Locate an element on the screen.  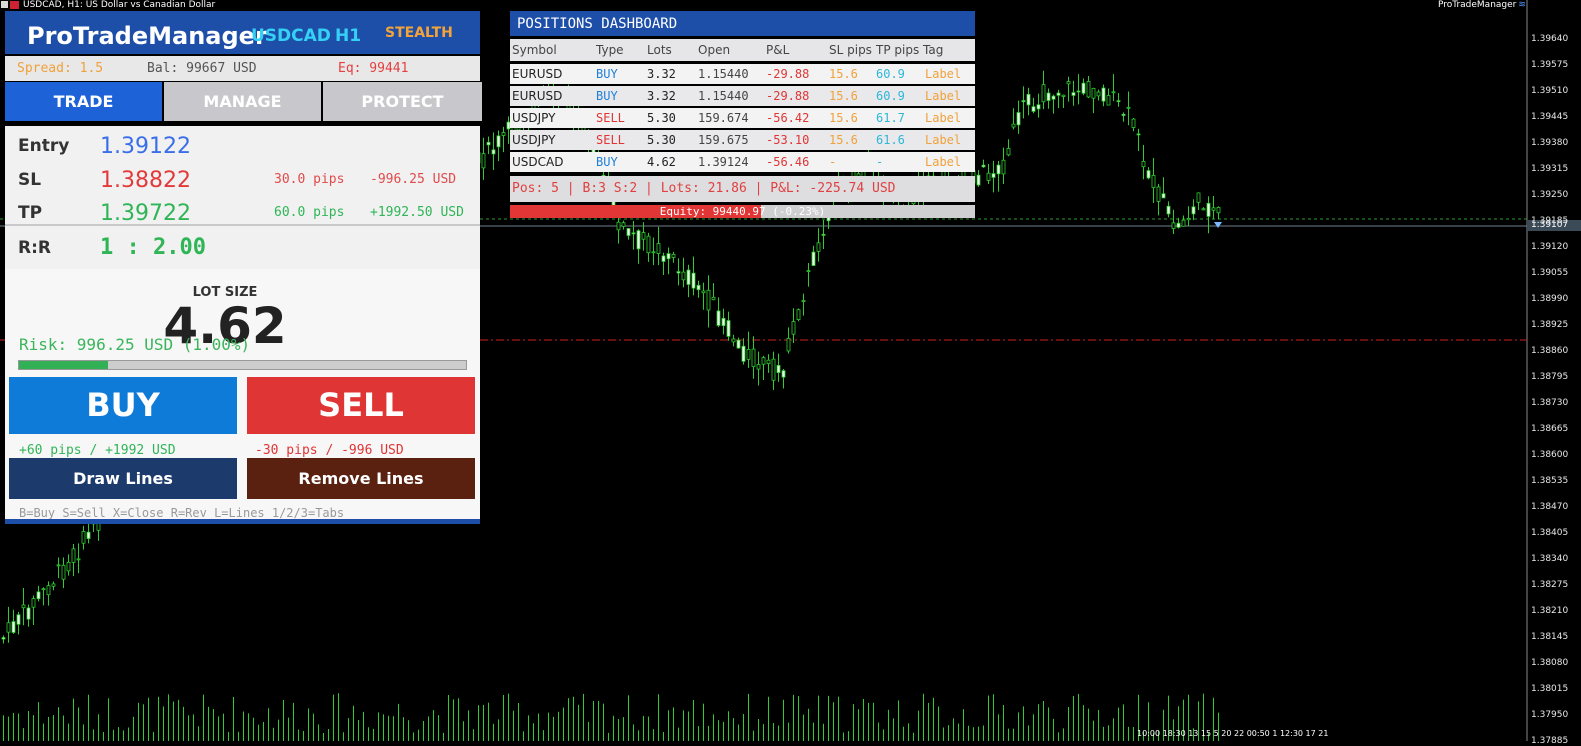
position-tp: - is located at coordinates (880, 162).